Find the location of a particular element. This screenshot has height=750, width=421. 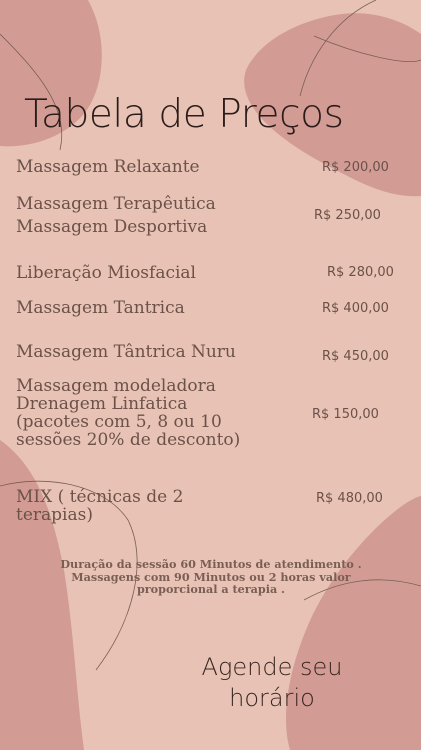

item-name-terapeutica-desportiva: Massagem Terapêutica Massagem Desportiva is located at coordinates (116, 215).